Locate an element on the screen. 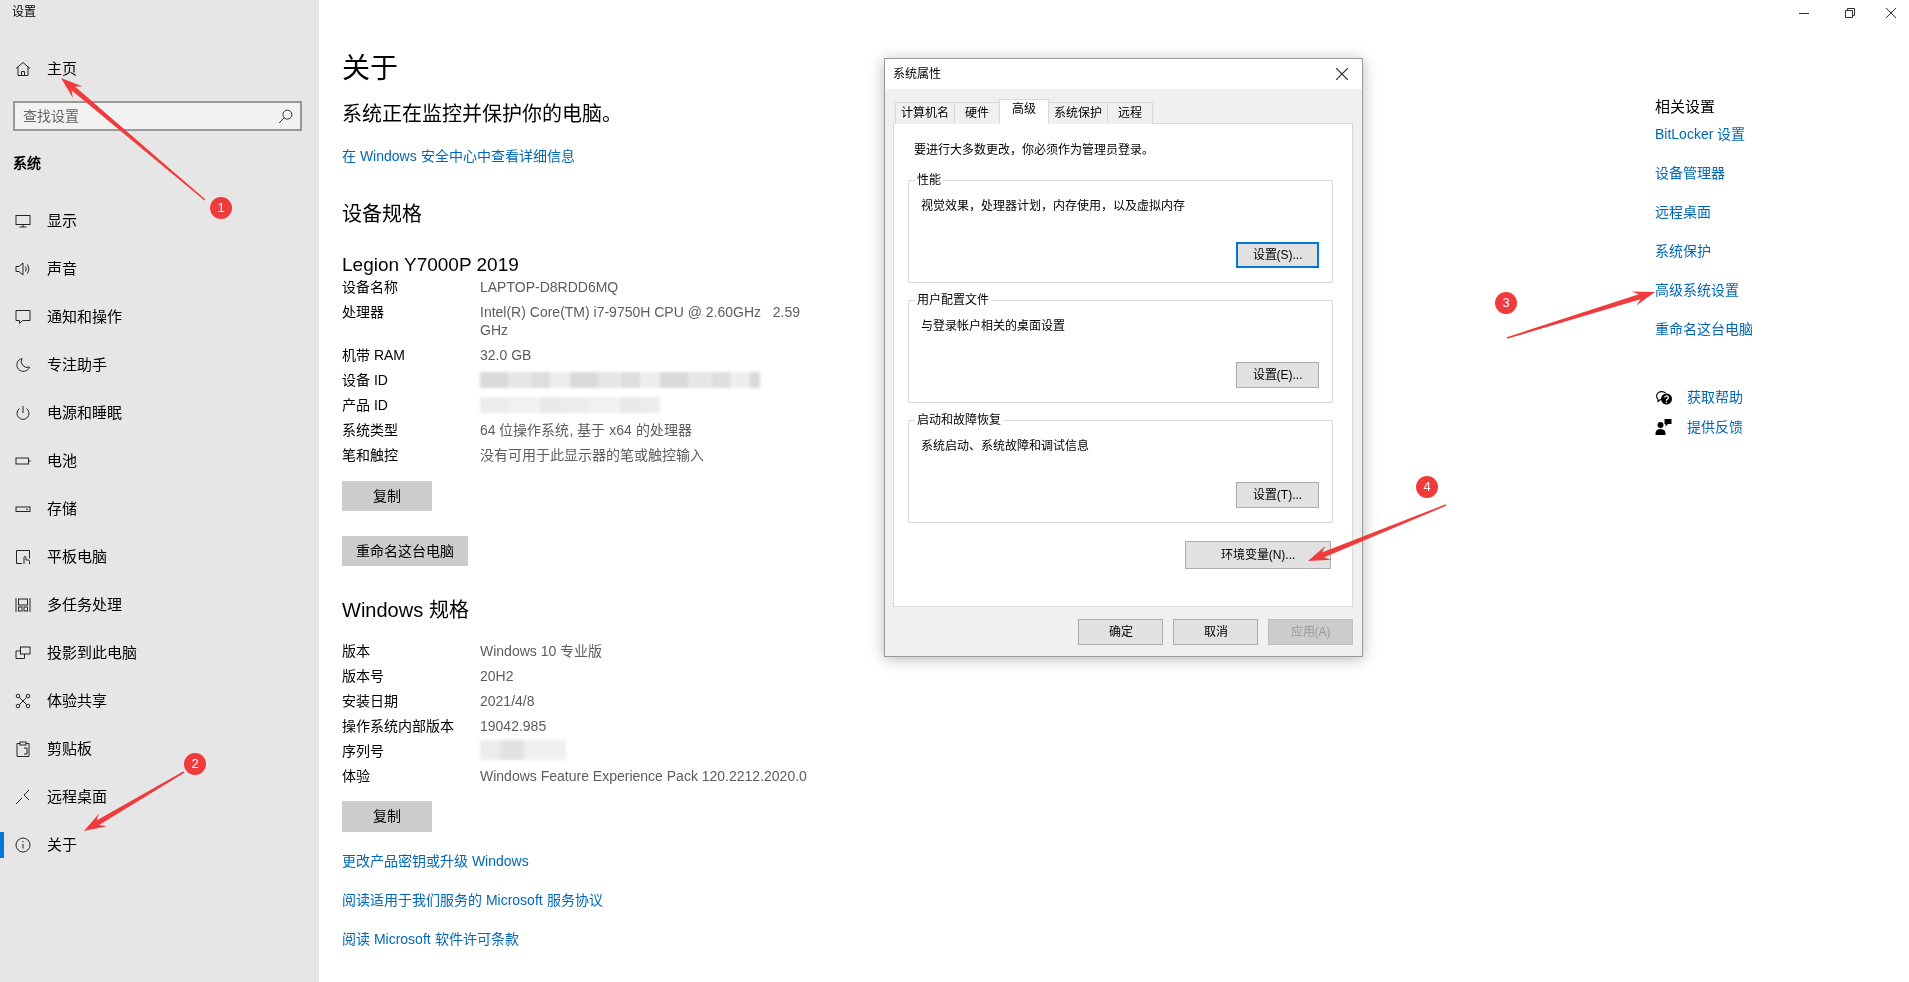  spec-label: 笔和触控 is located at coordinates (370, 455).